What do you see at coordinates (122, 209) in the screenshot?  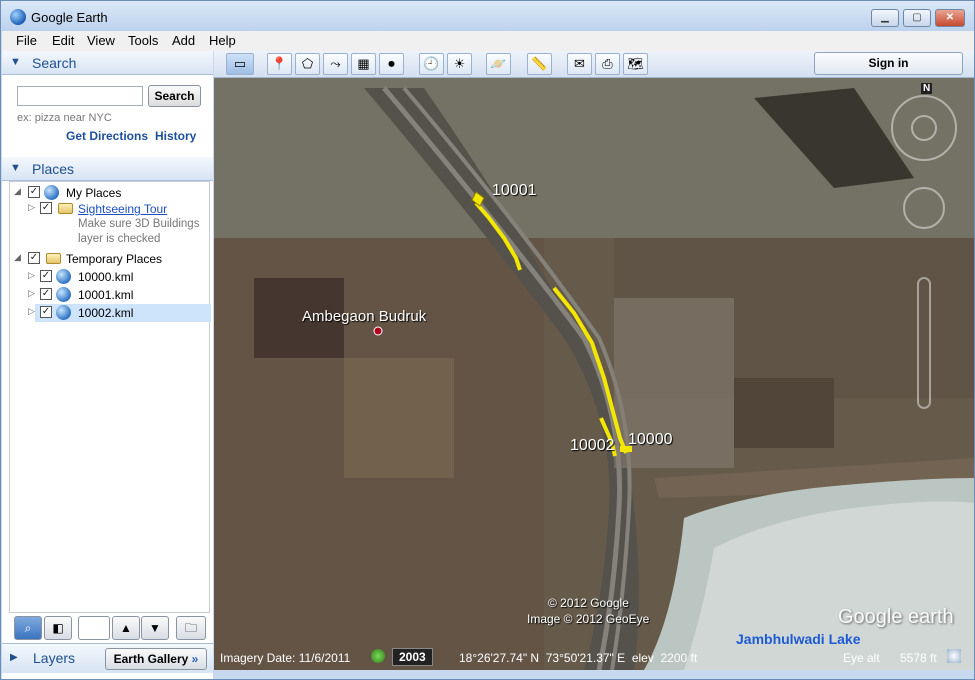 I see `sightseeing-tour-link: Sightseeing Tour` at bounding box center [122, 209].